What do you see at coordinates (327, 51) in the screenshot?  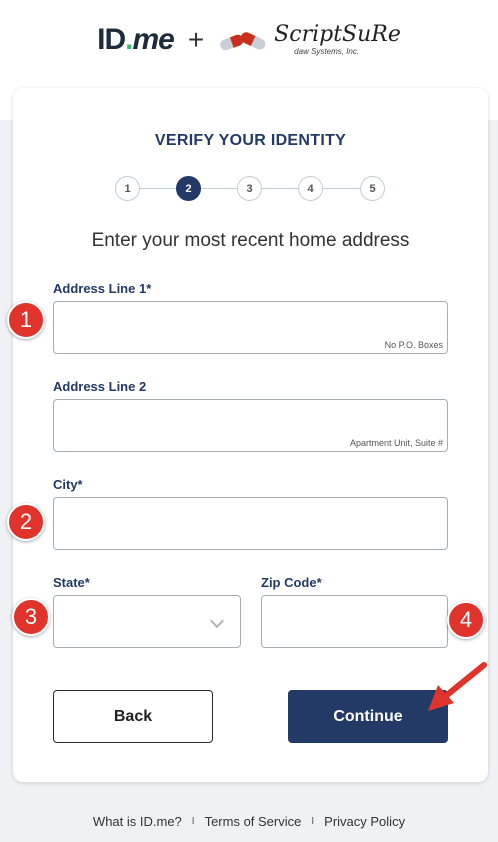 I see `partner-subtitle: daw Systems, Inc.` at bounding box center [327, 51].